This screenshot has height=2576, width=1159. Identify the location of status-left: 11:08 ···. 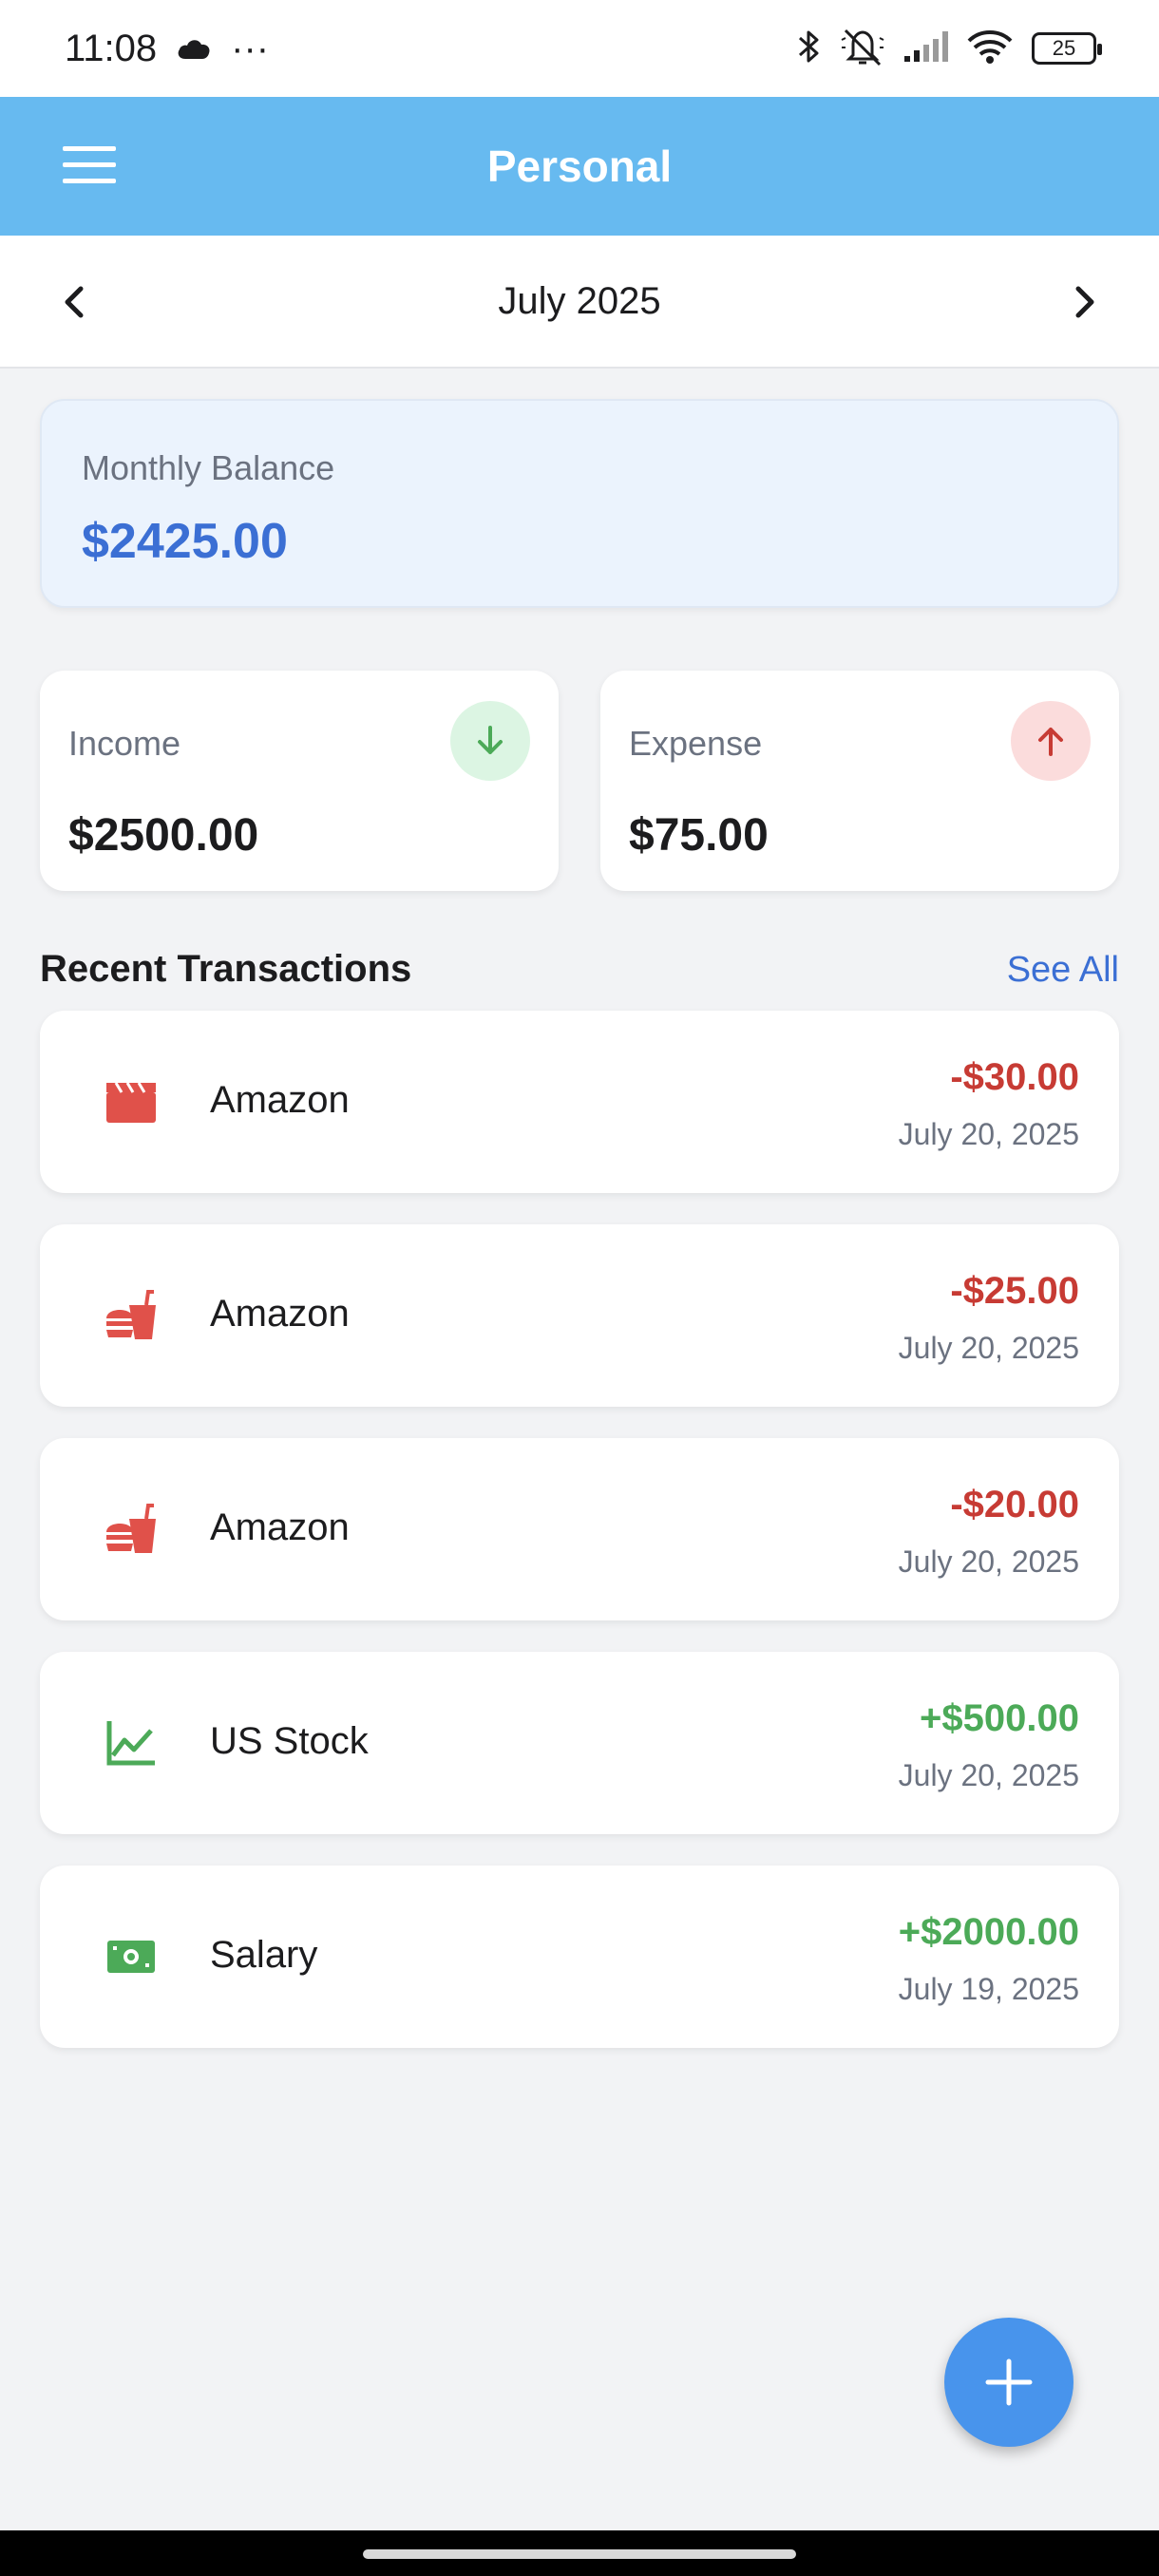
(167, 49).